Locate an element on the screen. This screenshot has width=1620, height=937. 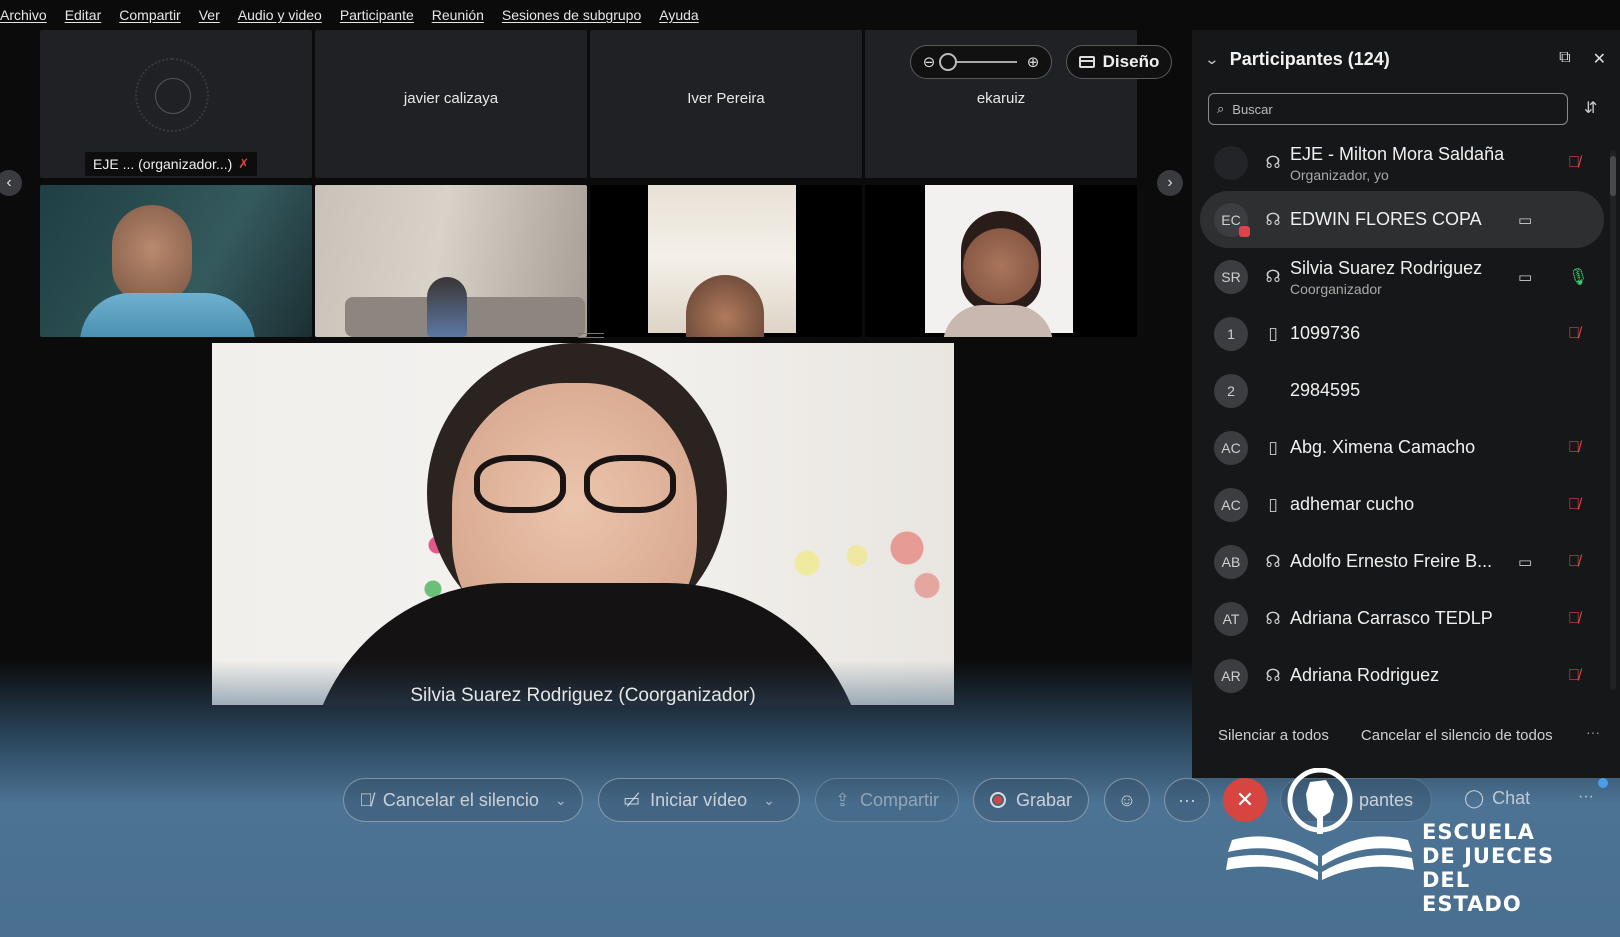
menu-ver: Ver is located at coordinates (209, 15).